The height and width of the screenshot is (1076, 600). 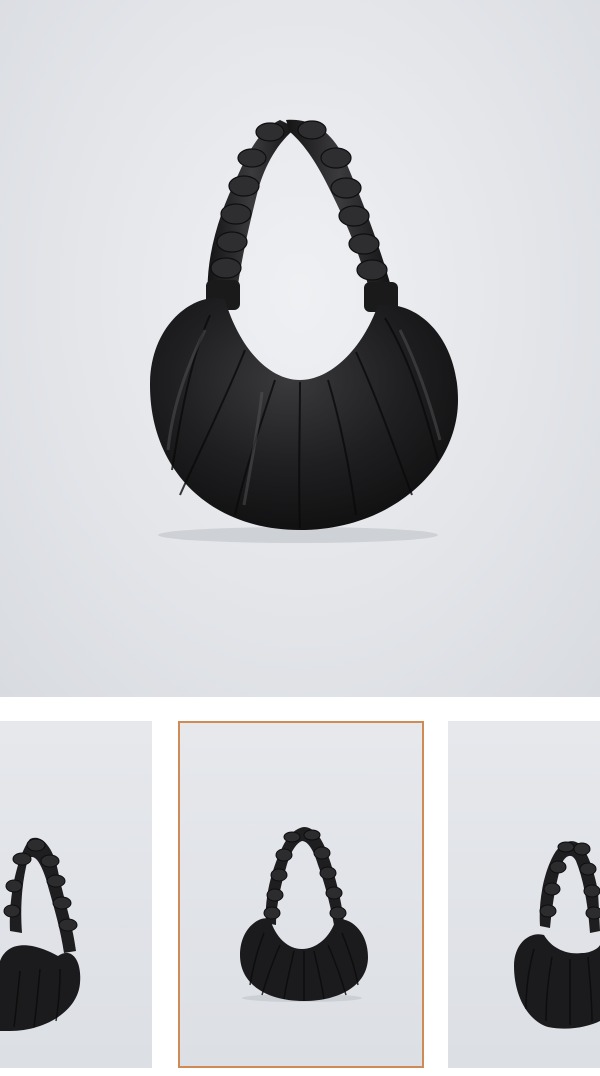 I want to click on bag-angle-left-photo, so click(x=40, y=934).